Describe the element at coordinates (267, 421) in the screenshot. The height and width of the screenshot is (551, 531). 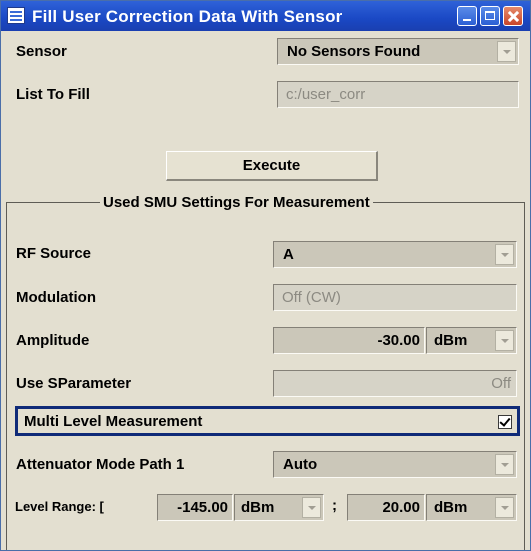
I see `multi-level-row: Multi Level Measurement` at that location.